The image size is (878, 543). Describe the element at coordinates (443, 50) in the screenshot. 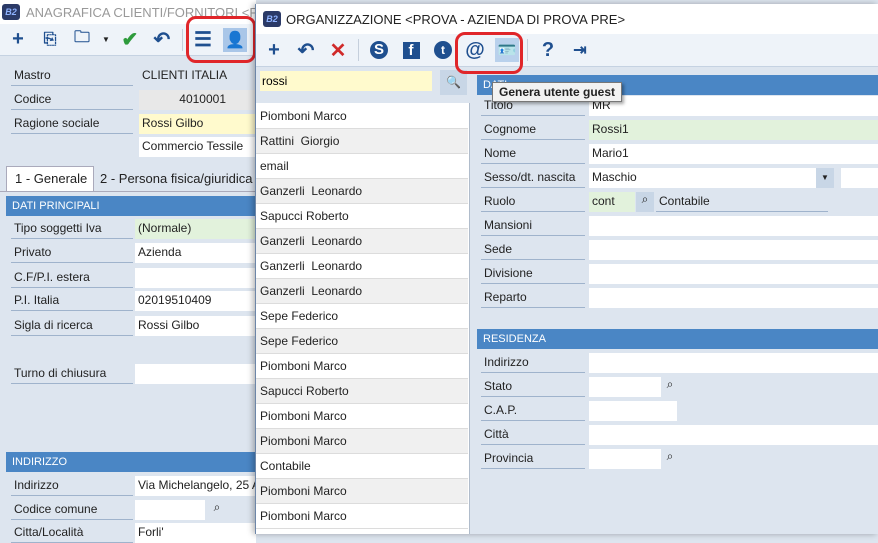

I see `twitter-icon: t` at that location.